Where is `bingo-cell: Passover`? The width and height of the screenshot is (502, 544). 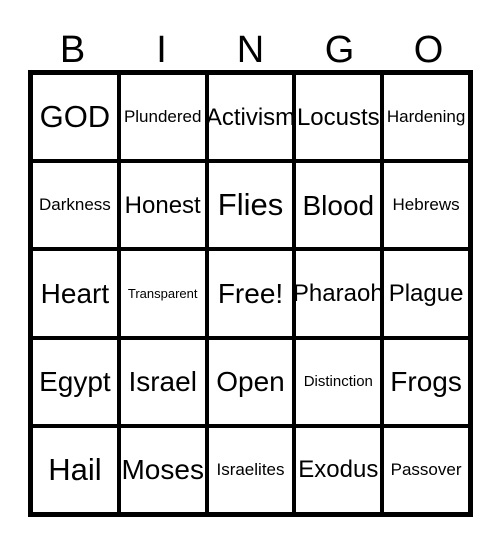
bingo-cell: Passover is located at coordinates (424, 470).